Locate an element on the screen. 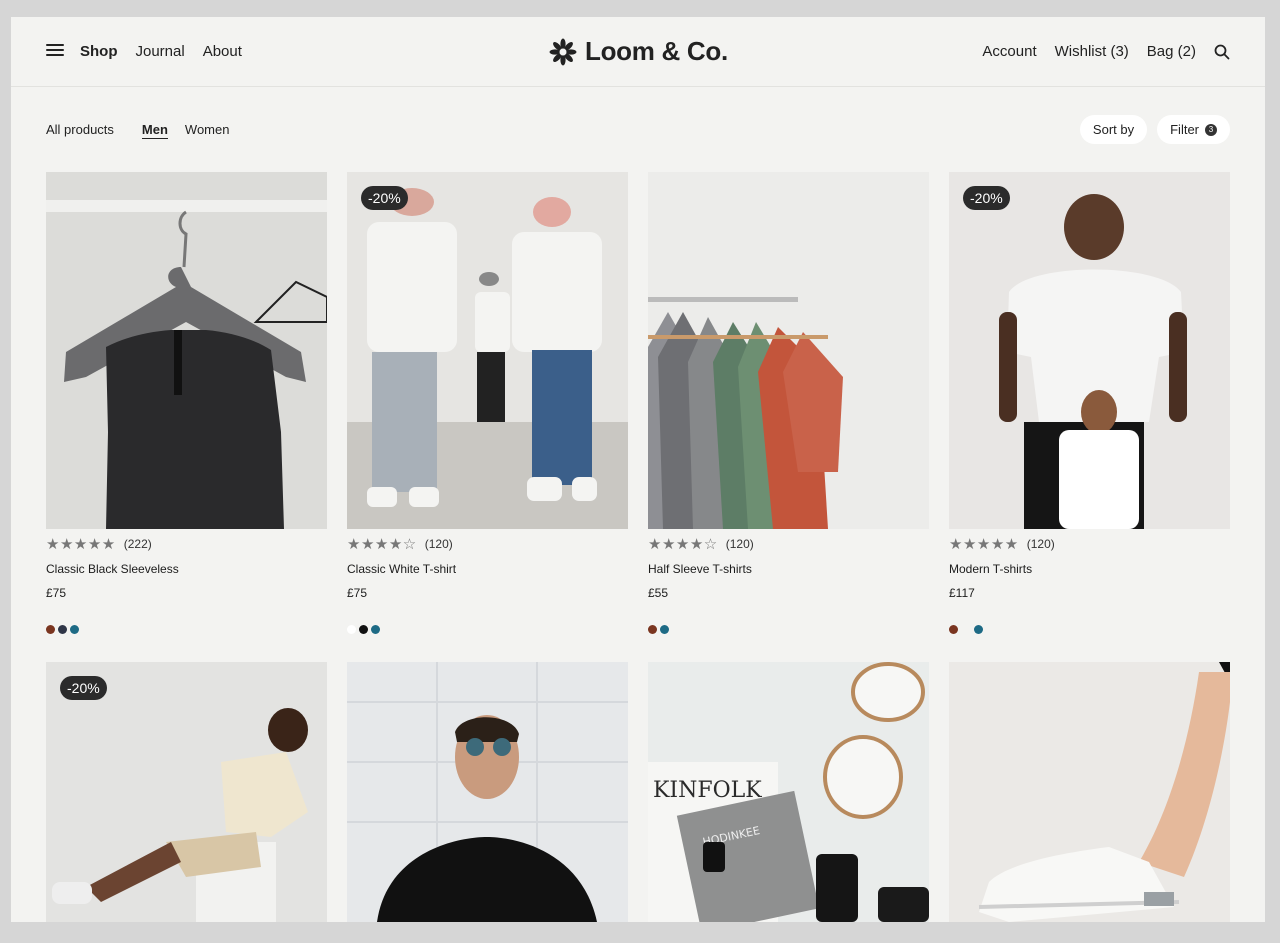 This screenshot has width=1280, height=943. filter-button: Filter 3 is located at coordinates (1193, 129).